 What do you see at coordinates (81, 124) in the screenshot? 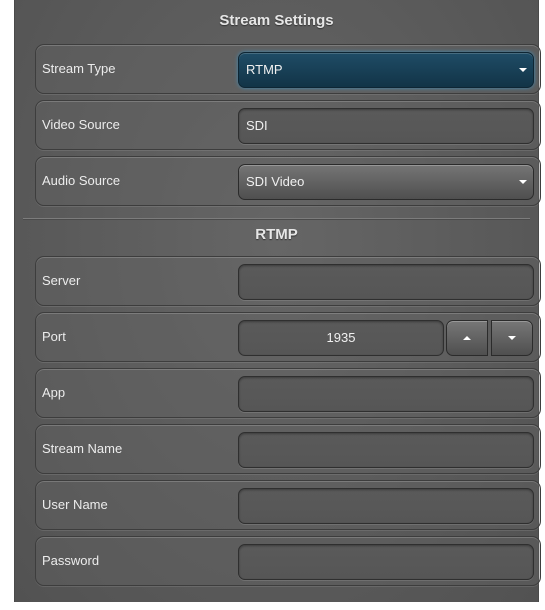
I see `video-source-label: Video Source` at bounding box center [81, 124].